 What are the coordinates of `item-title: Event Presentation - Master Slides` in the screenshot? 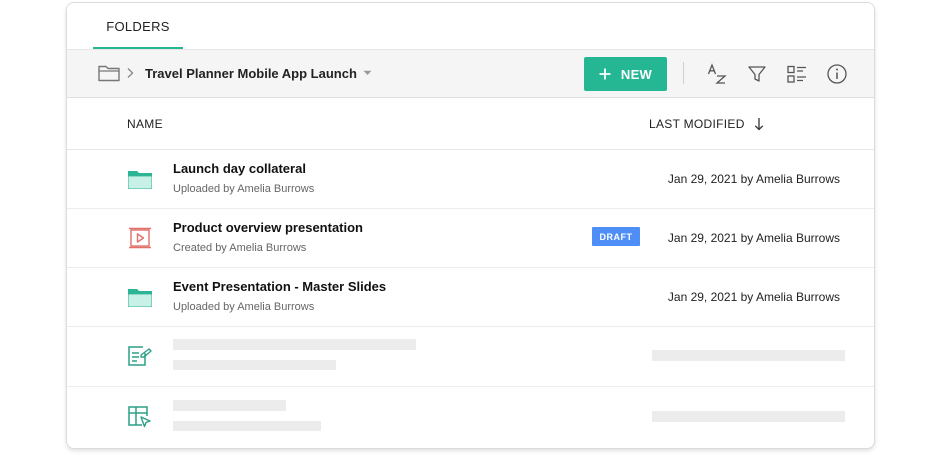 It's located at (279, 286).